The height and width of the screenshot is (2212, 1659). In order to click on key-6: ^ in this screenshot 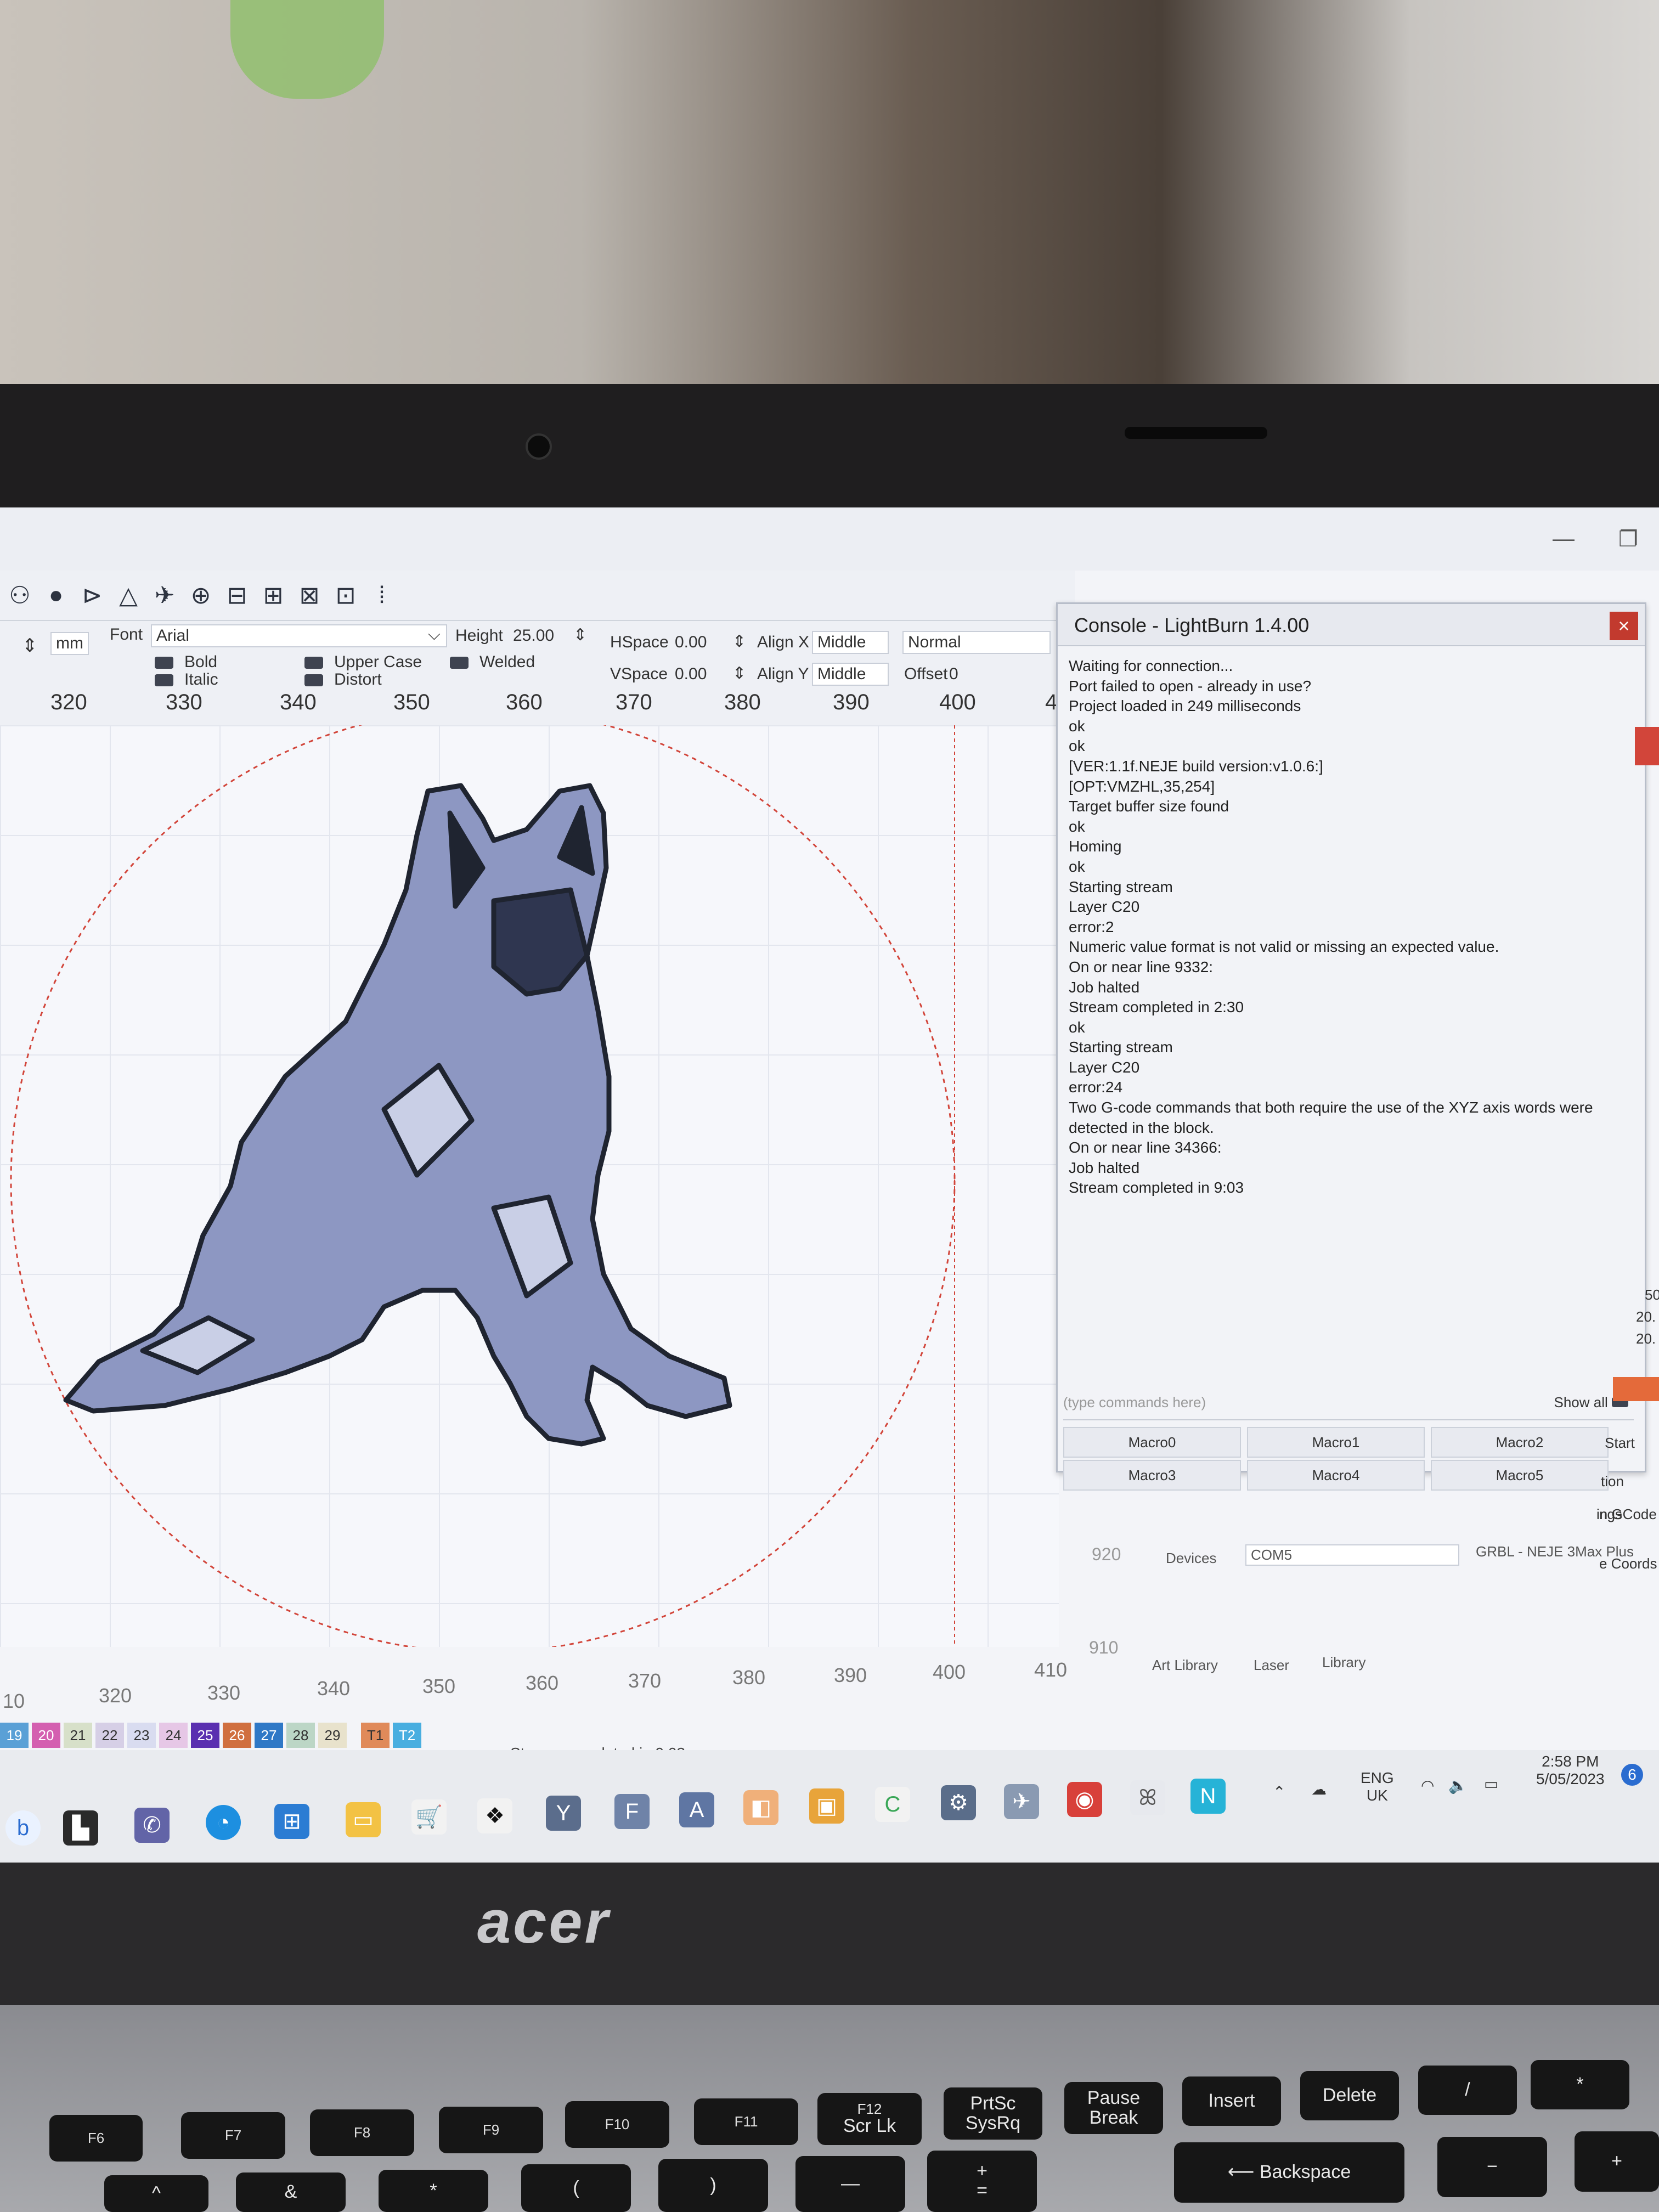, I will do `click(156, 2193)`.